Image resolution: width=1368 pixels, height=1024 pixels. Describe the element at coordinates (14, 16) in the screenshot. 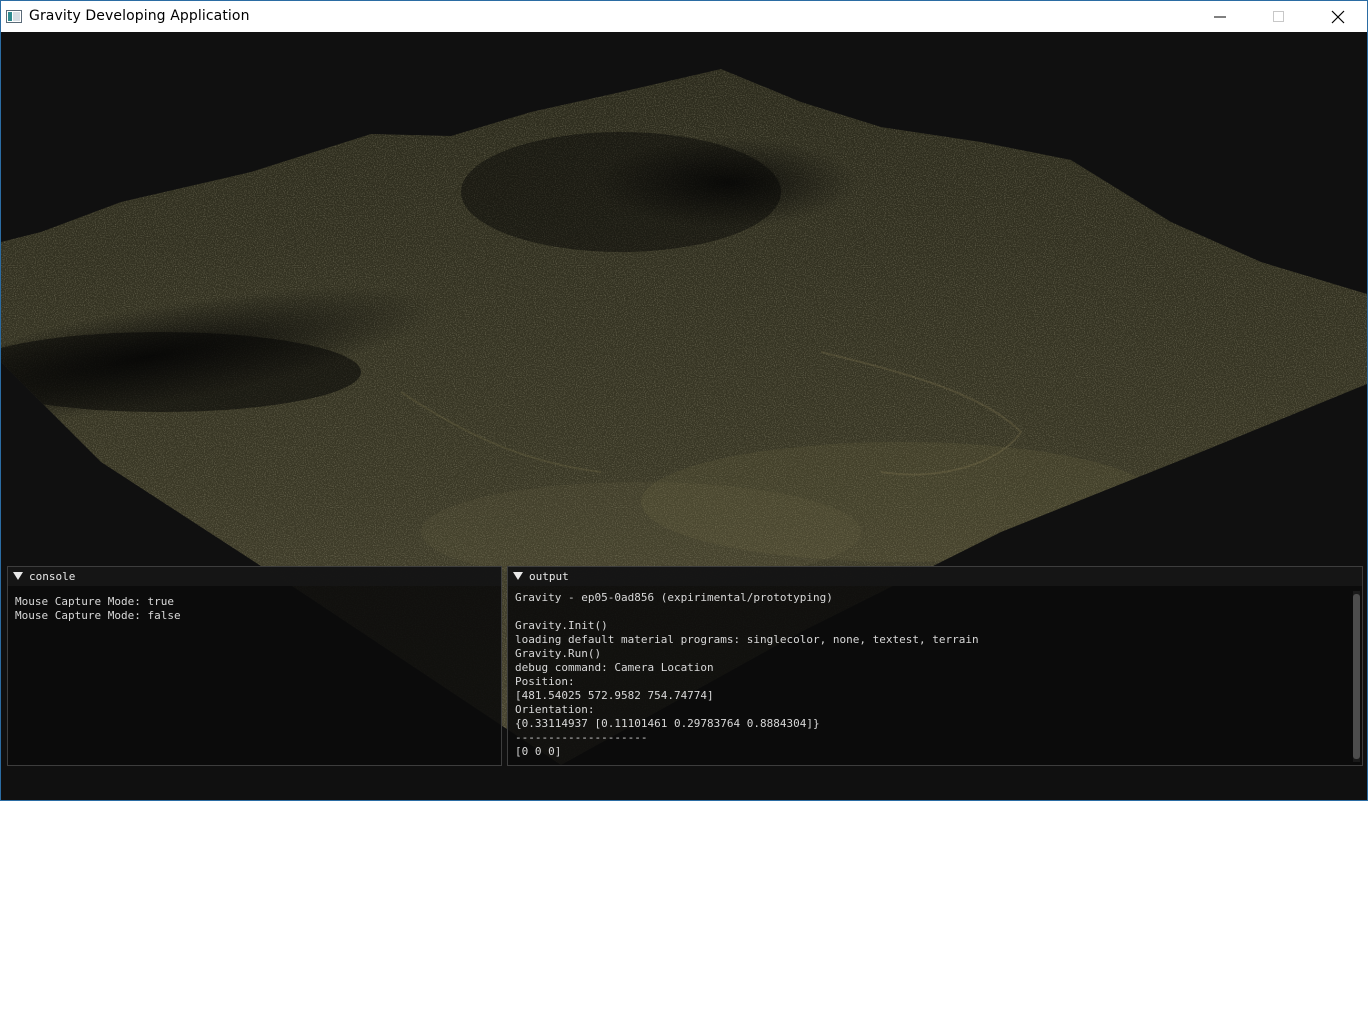

I see `app-window-icon` at that location.